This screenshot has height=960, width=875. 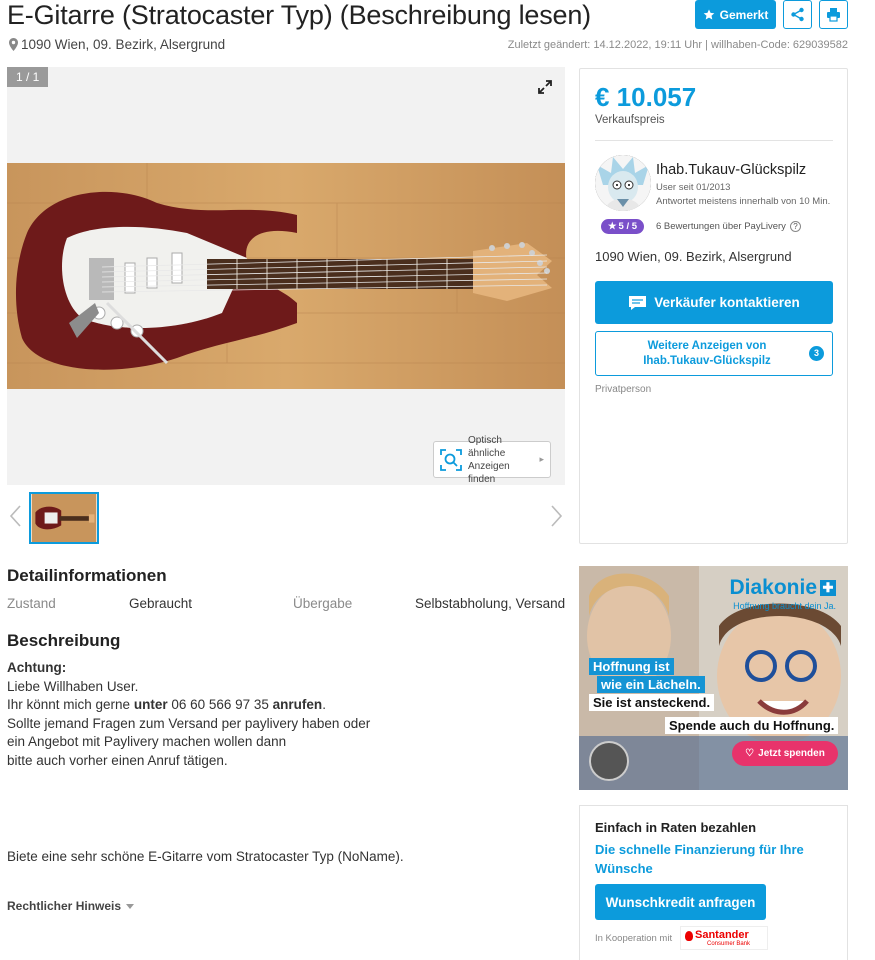 I want to click on expand-icon, so click(x=545, y=87).